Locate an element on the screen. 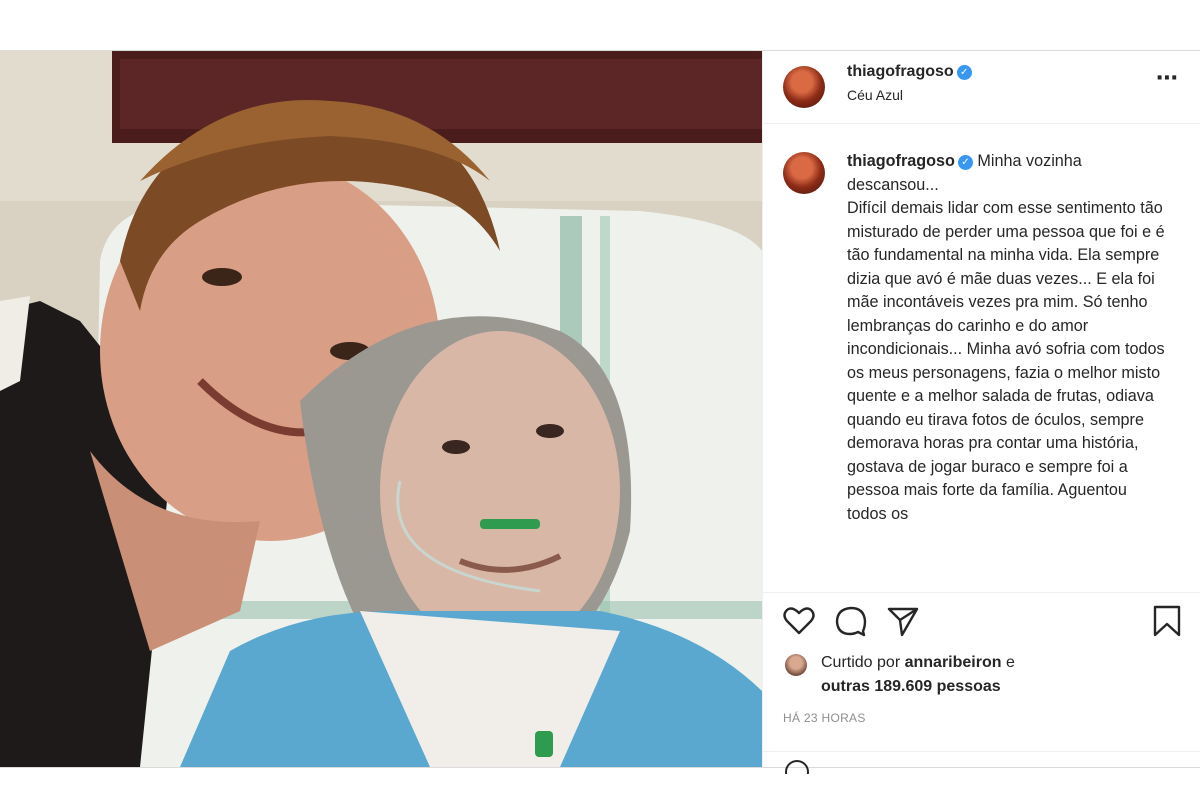 The image size is (1200, 800). heart-icon is located at coordinates (799, 621).